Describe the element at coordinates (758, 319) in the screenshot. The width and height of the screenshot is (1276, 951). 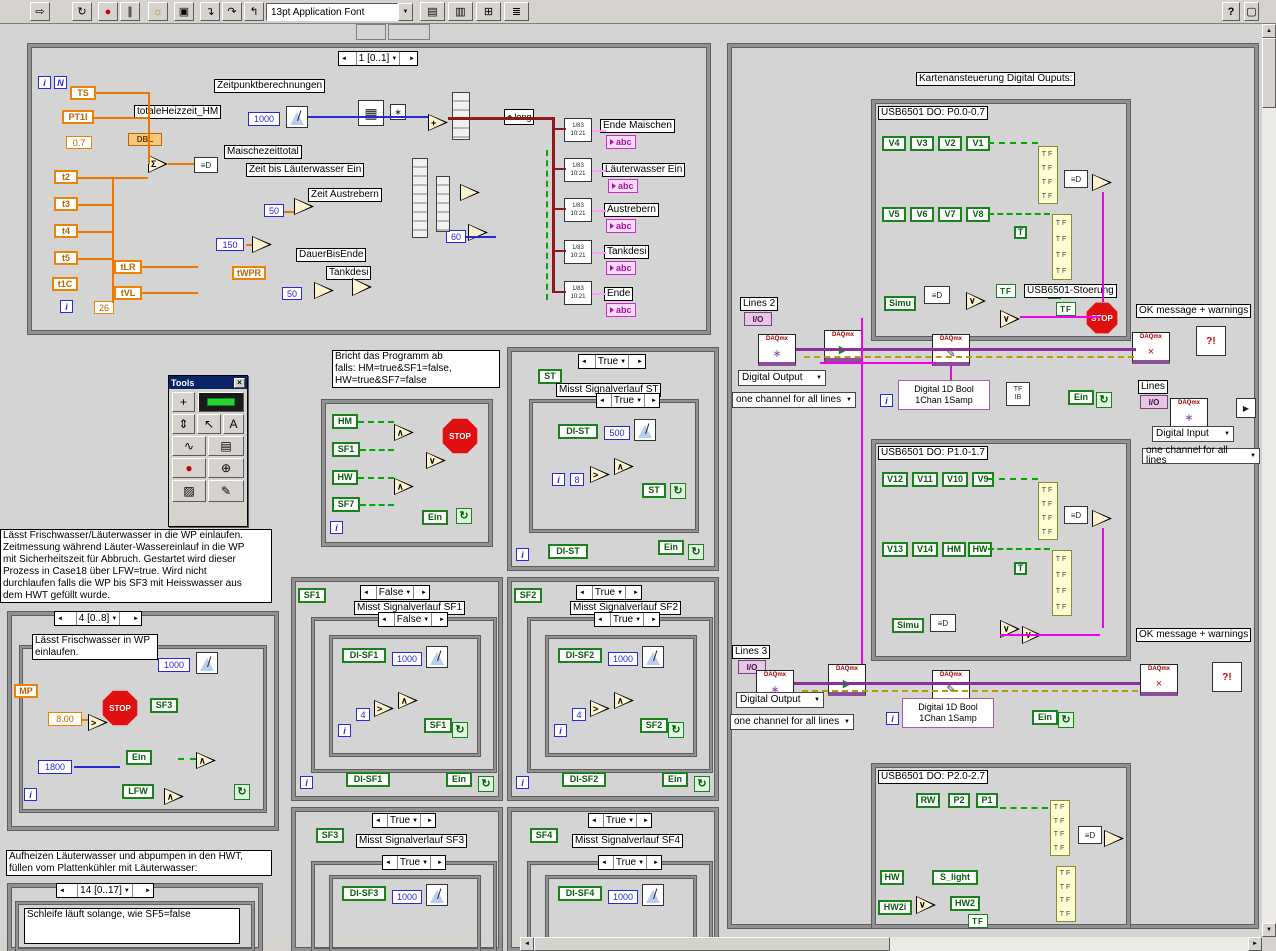
I see `io-constant: I/O` at that location.